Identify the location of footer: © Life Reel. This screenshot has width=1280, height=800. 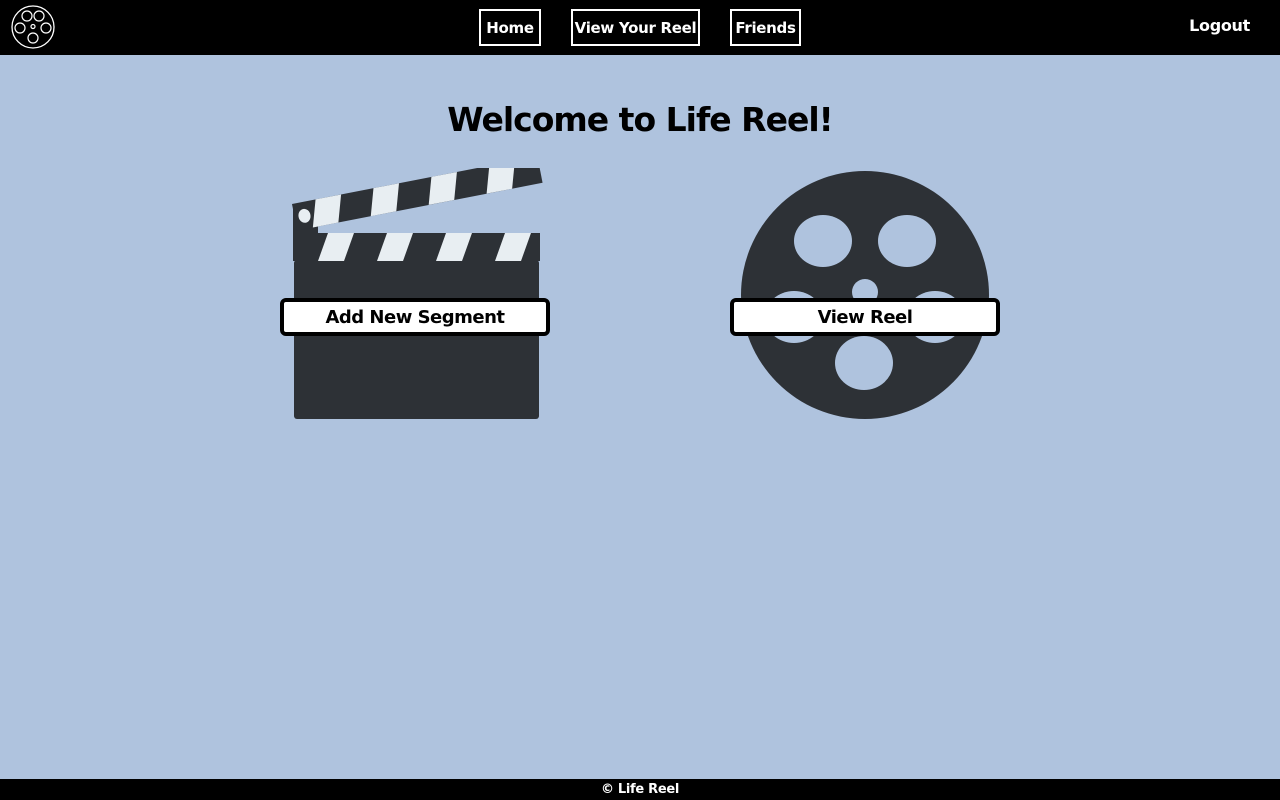
(640, 789).